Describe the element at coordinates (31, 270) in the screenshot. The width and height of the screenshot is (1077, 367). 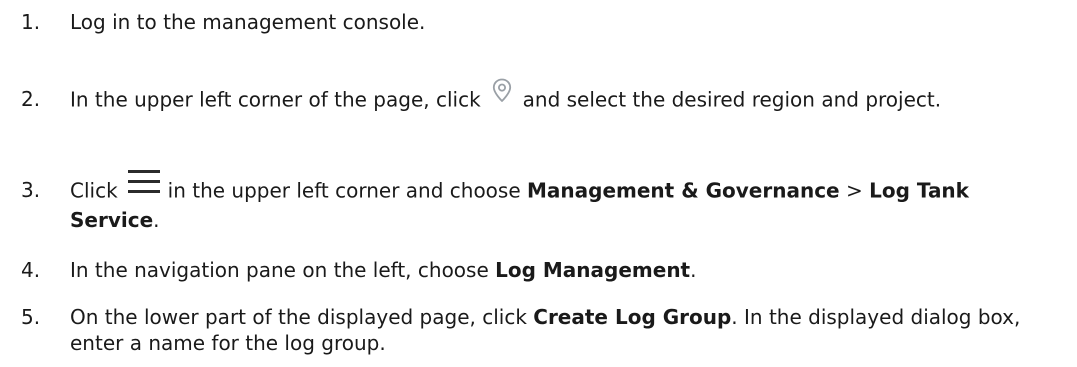
I see `step-number: 4.` at that location.